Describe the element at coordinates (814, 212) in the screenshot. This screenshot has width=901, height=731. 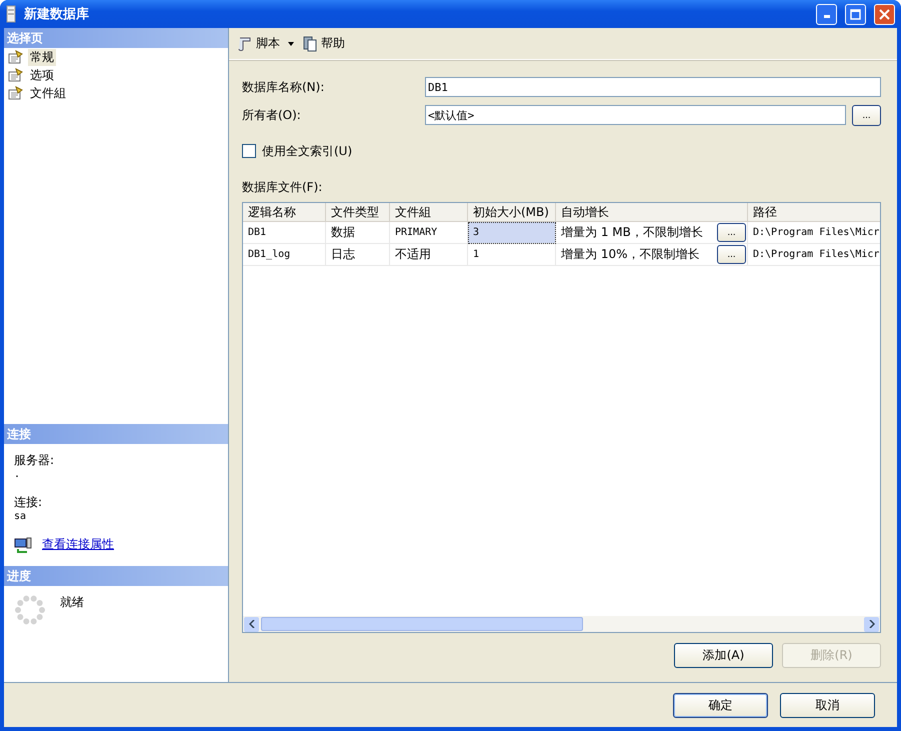
I see `column-header: 路径` at that location.